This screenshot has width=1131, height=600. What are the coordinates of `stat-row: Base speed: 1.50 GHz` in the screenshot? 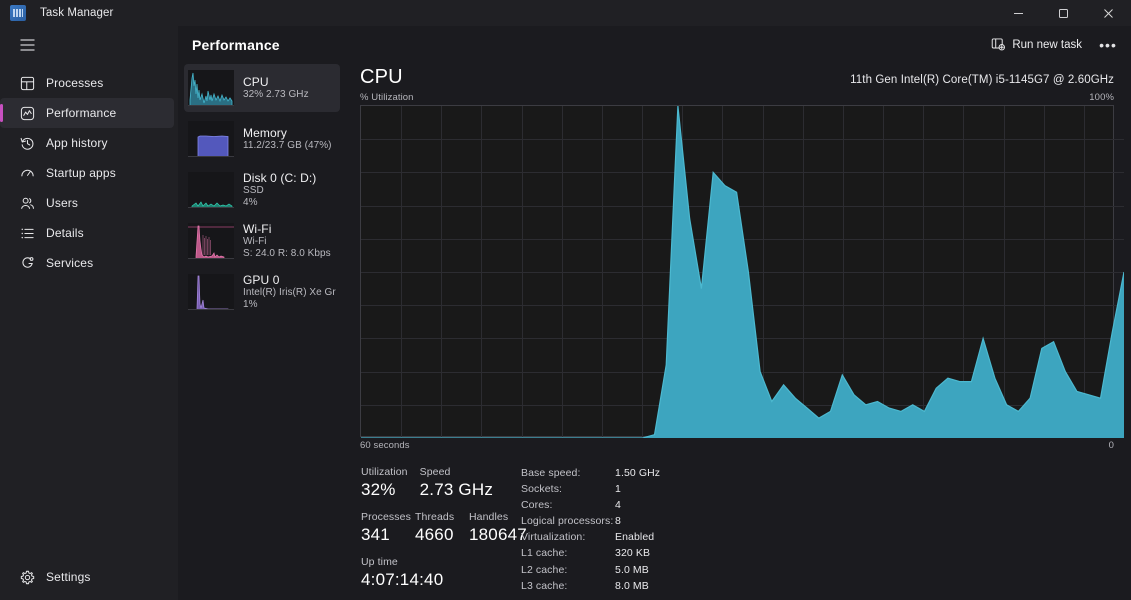 It's located at (590, 473).